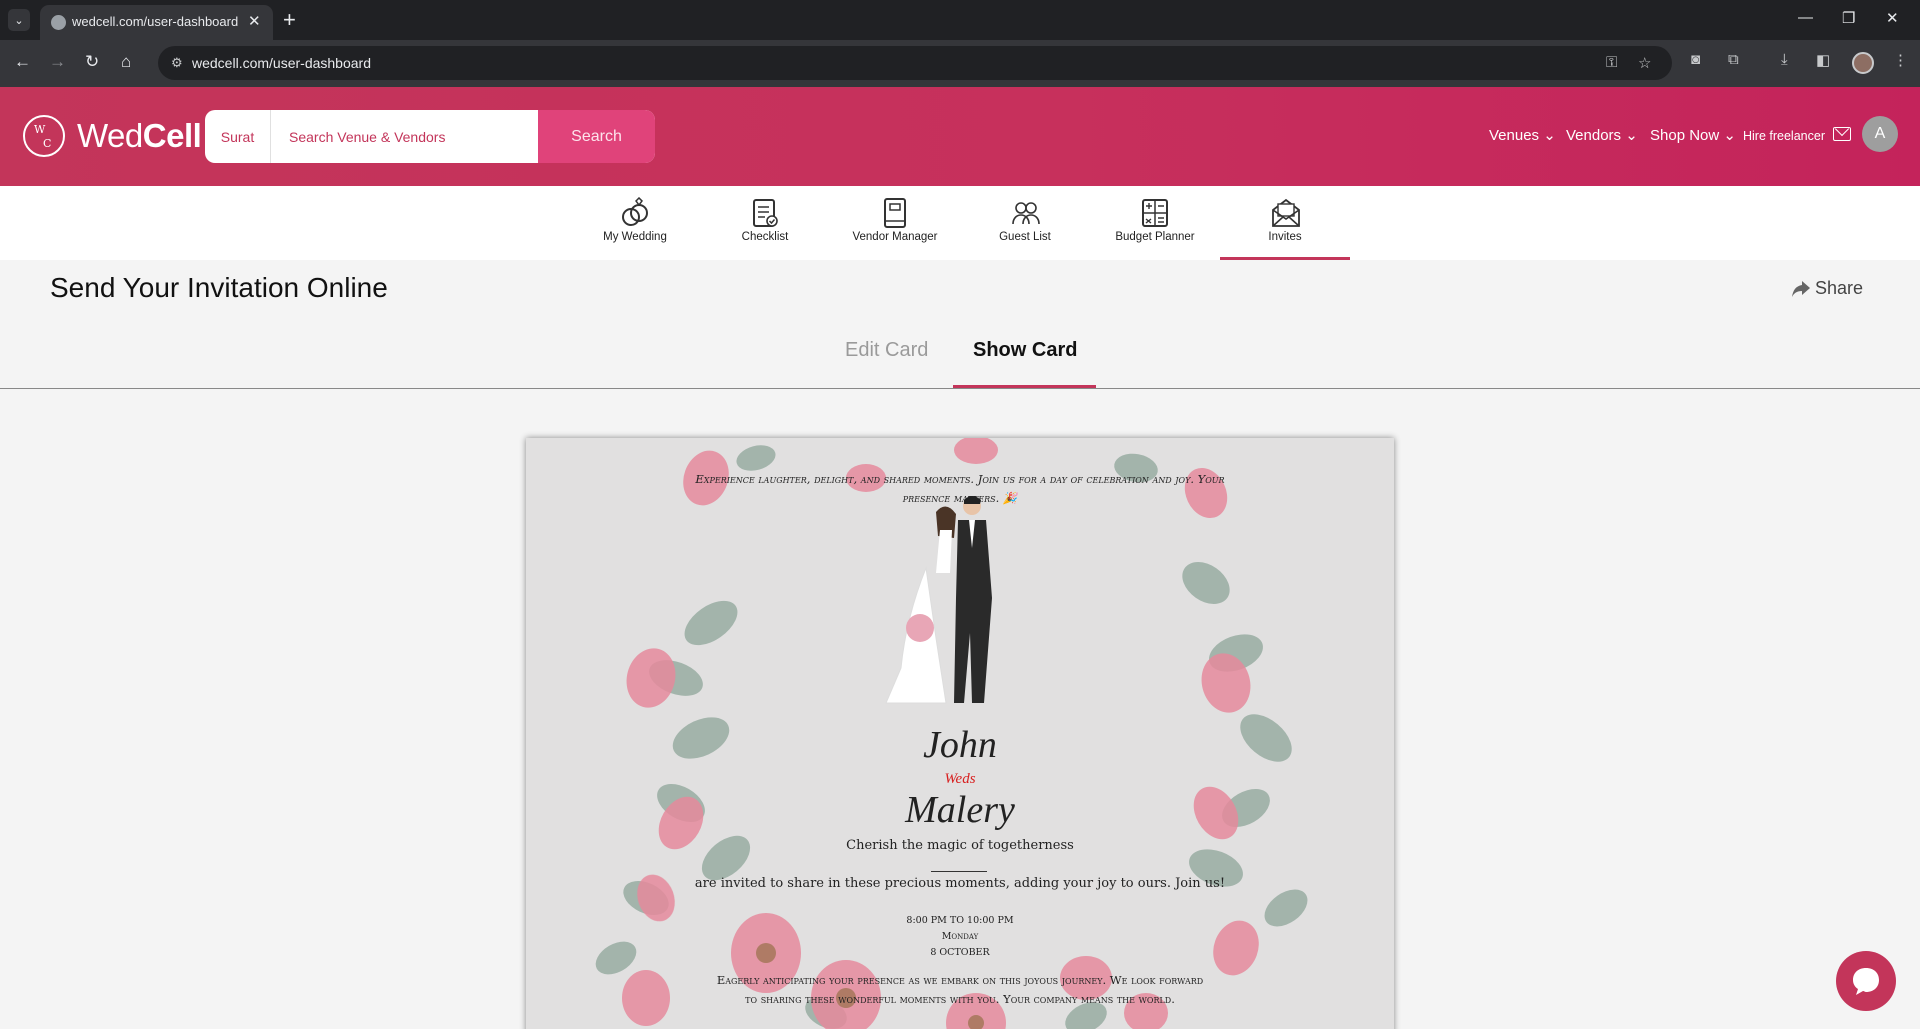  I want to click on site-info-icon: ⚙, so click(177, 63).